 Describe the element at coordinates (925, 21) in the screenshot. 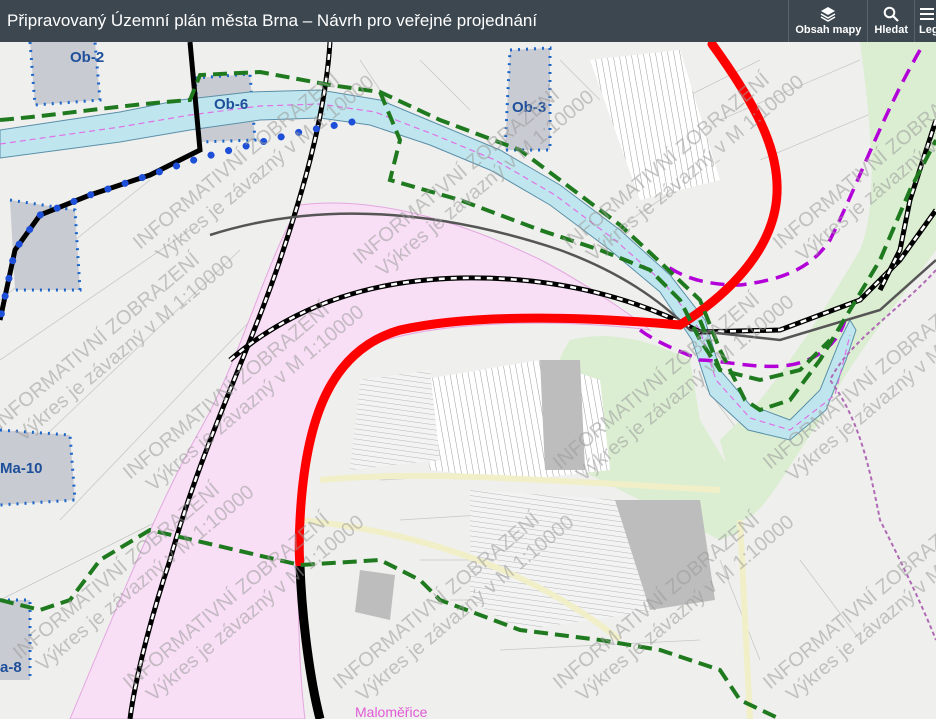

I see `legend-button: Legenda` at that location.